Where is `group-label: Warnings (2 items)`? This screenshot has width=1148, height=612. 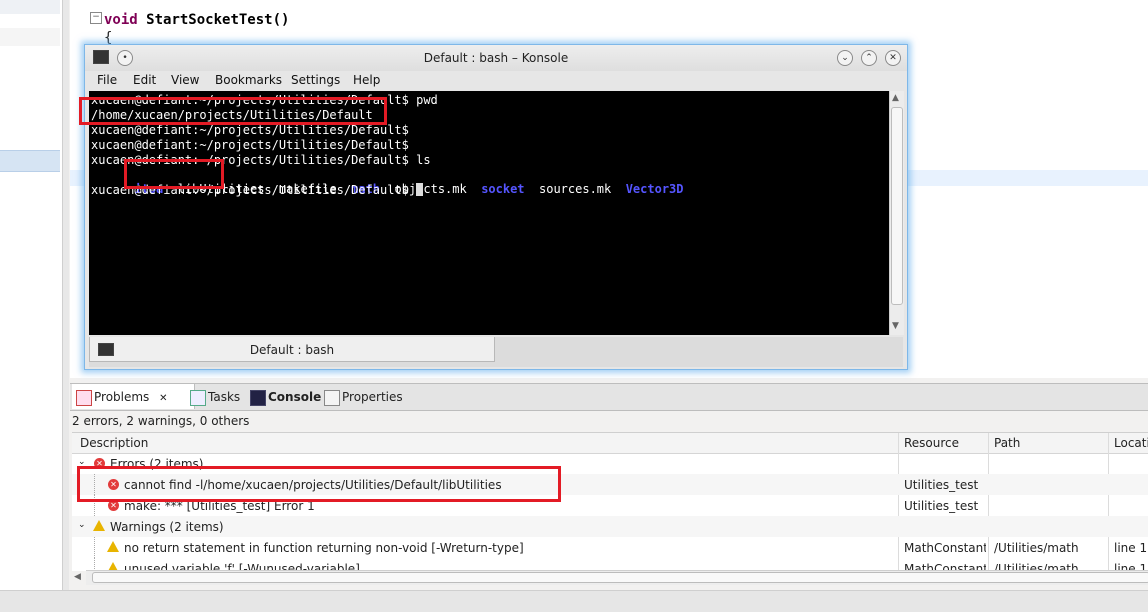 group-label: Warnings (2 items) is located at coordinates (167, 527).